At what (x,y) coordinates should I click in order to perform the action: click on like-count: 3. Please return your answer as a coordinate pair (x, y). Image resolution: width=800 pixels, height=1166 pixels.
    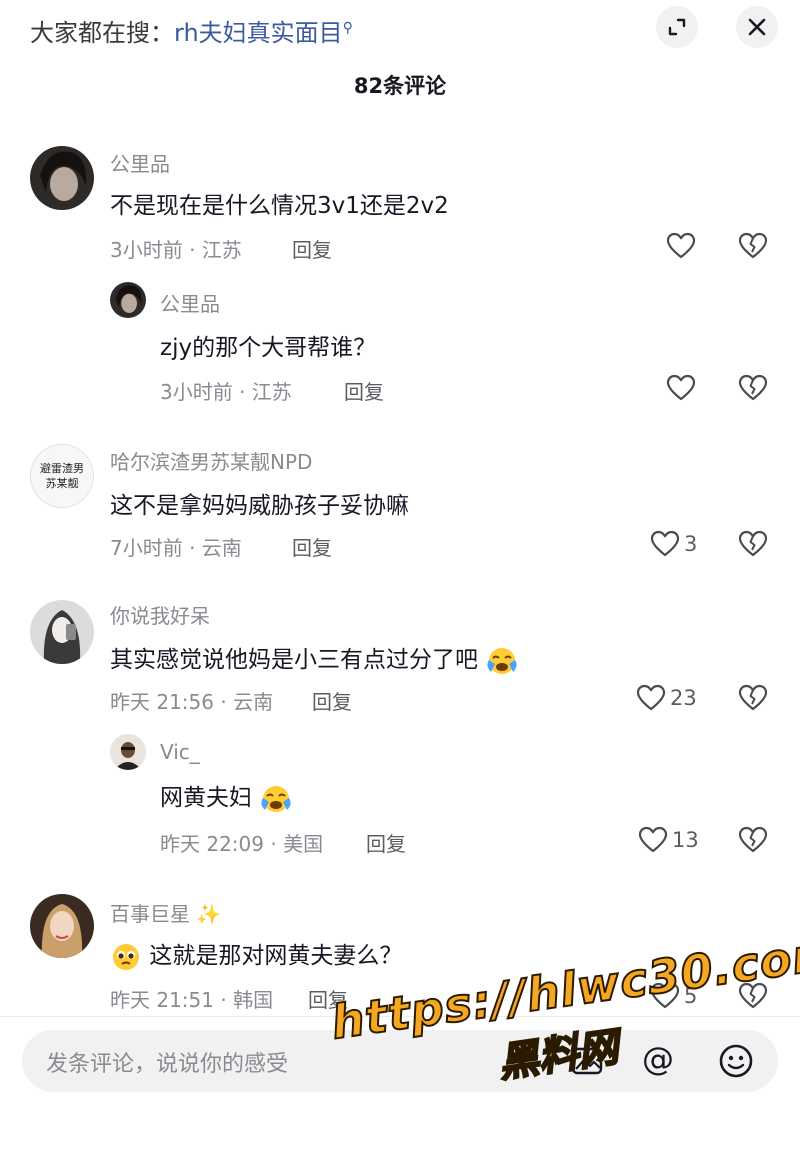
    Looking at the image, I should click on (691, 544).